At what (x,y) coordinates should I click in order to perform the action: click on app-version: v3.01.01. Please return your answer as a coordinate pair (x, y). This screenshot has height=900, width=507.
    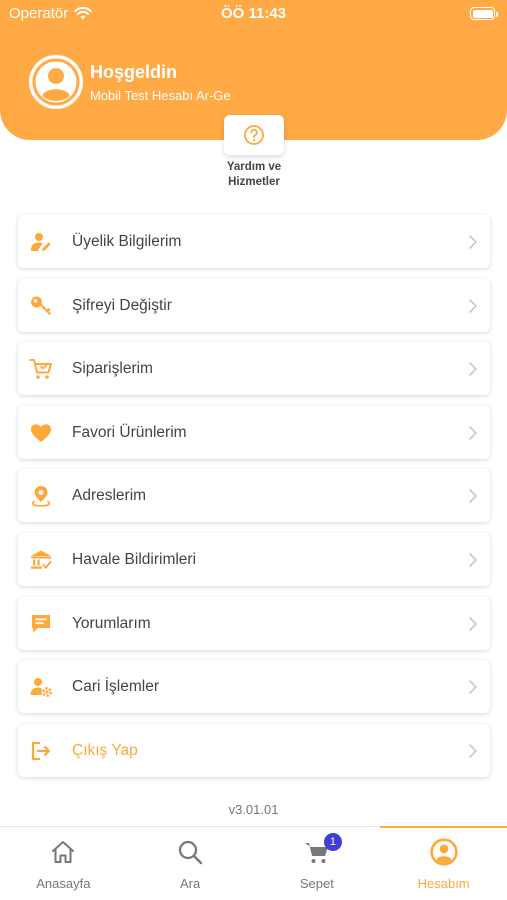
    Looking at the image, I should click on (253, 809).